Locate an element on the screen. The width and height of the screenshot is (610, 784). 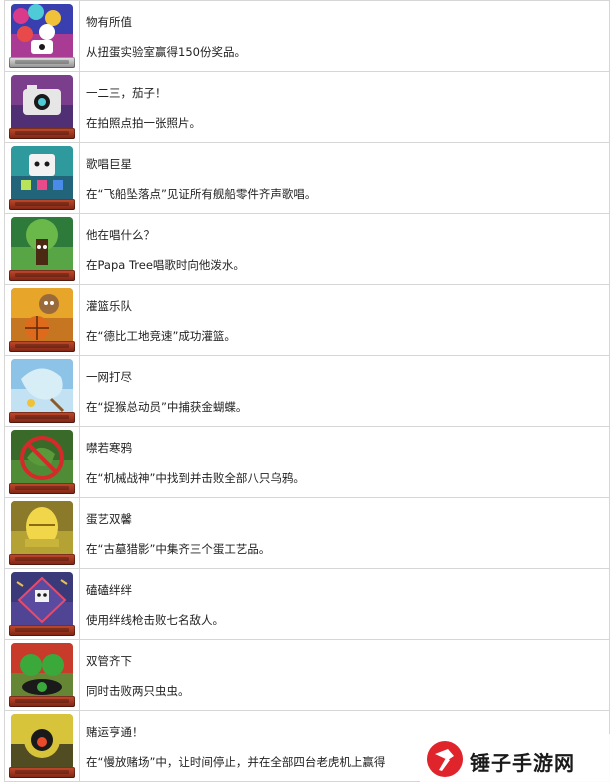
no-crow-icon is located at coordinates (42, 458).